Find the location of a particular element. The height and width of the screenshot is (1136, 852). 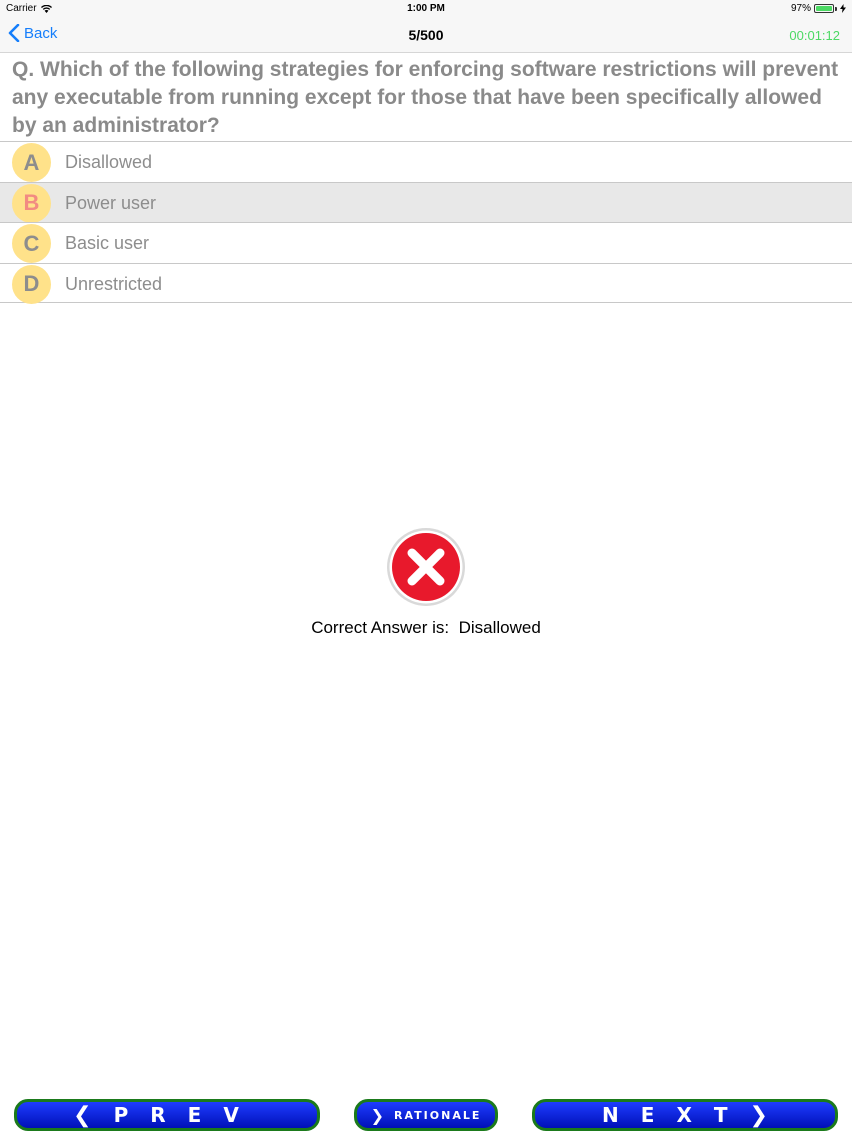

option-letter-badge: C is located at coordinates (31, 243).